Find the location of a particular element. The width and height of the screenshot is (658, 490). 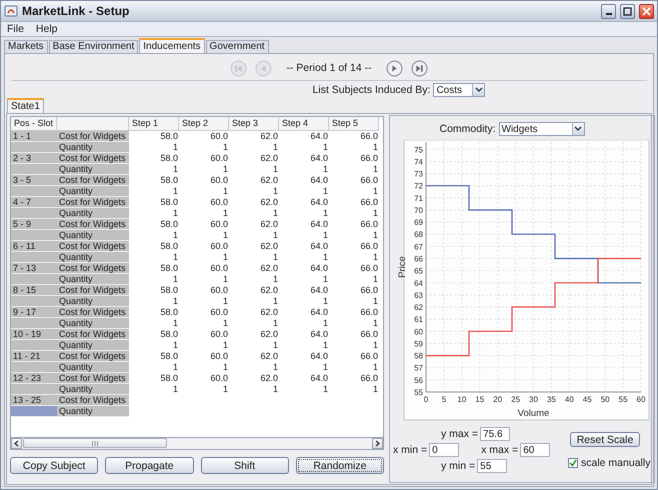

column-header: Step 5 is located at coordinates (354, 124).